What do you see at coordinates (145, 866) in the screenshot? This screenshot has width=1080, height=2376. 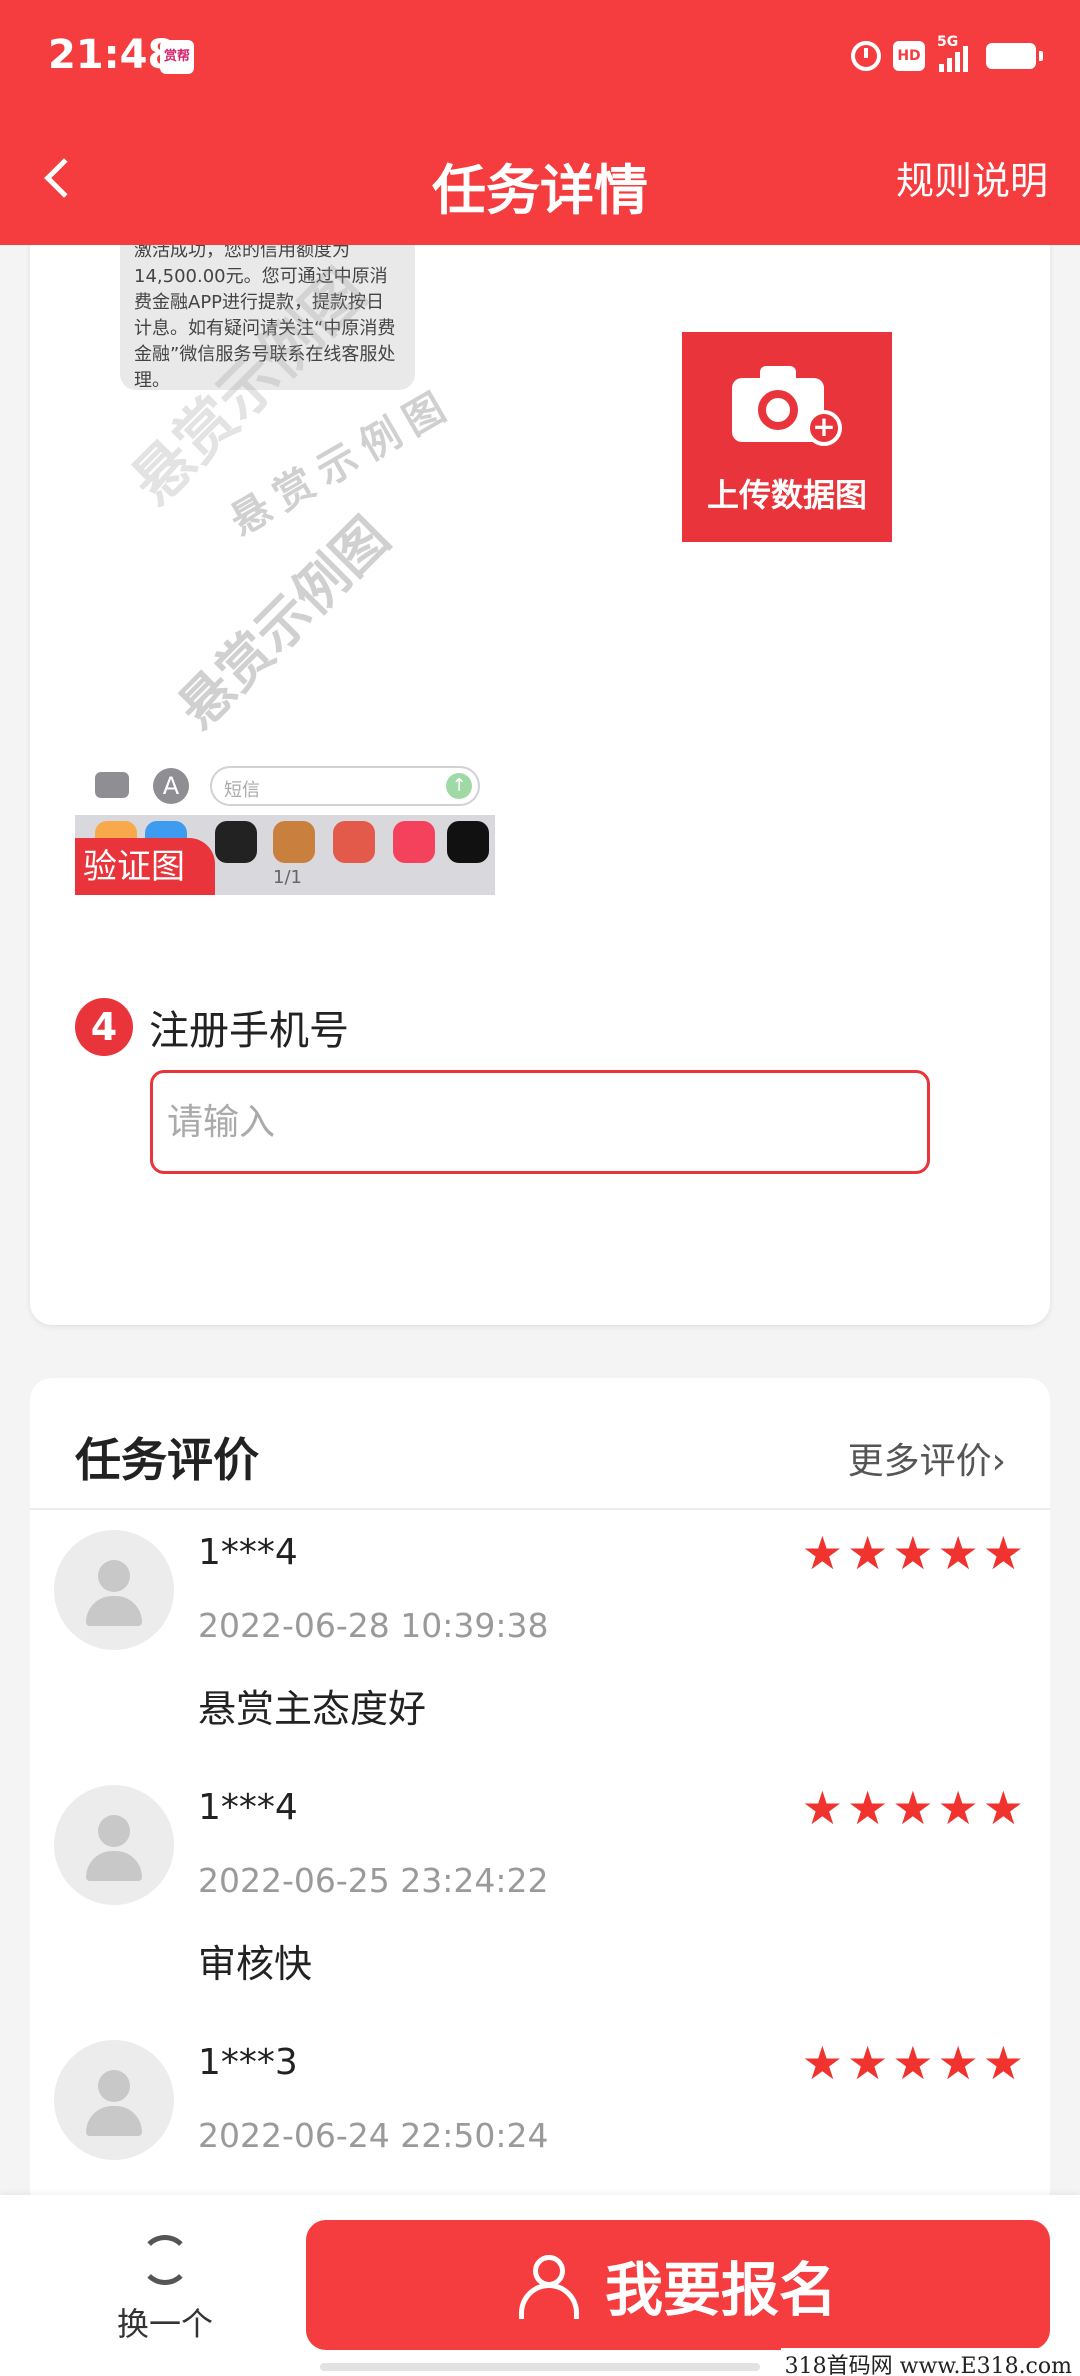 I see `verify-tag: 验证图` at bounding box center [145, 866].